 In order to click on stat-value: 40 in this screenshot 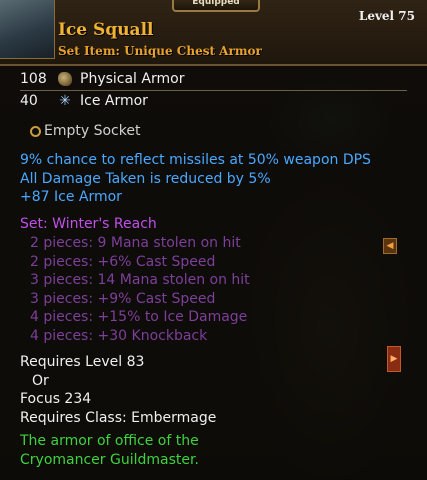, I will do `click(29, 101)`.